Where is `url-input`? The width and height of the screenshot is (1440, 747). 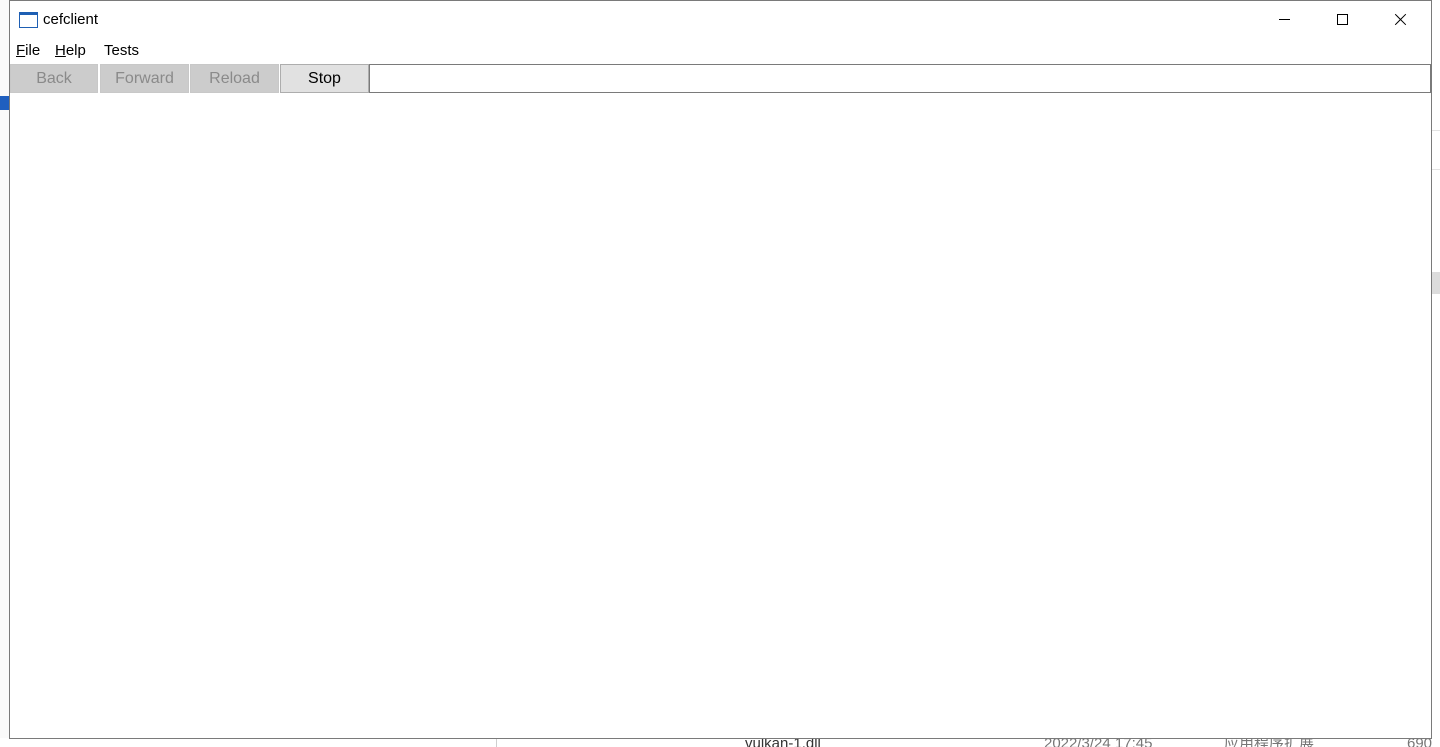
url-input is located at coordinates (900, 78).